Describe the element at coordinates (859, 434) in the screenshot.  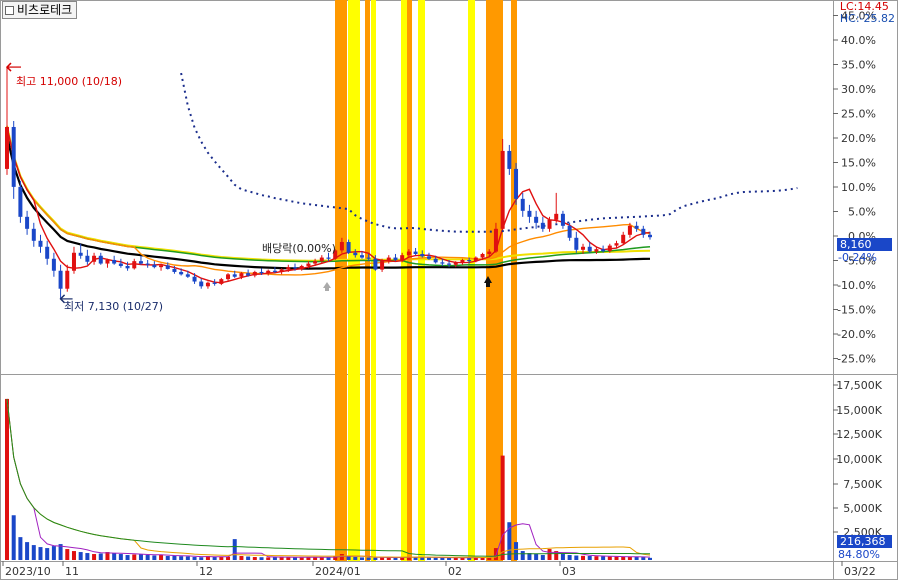
I see `vol-tick-label: 12,500K` at that location.